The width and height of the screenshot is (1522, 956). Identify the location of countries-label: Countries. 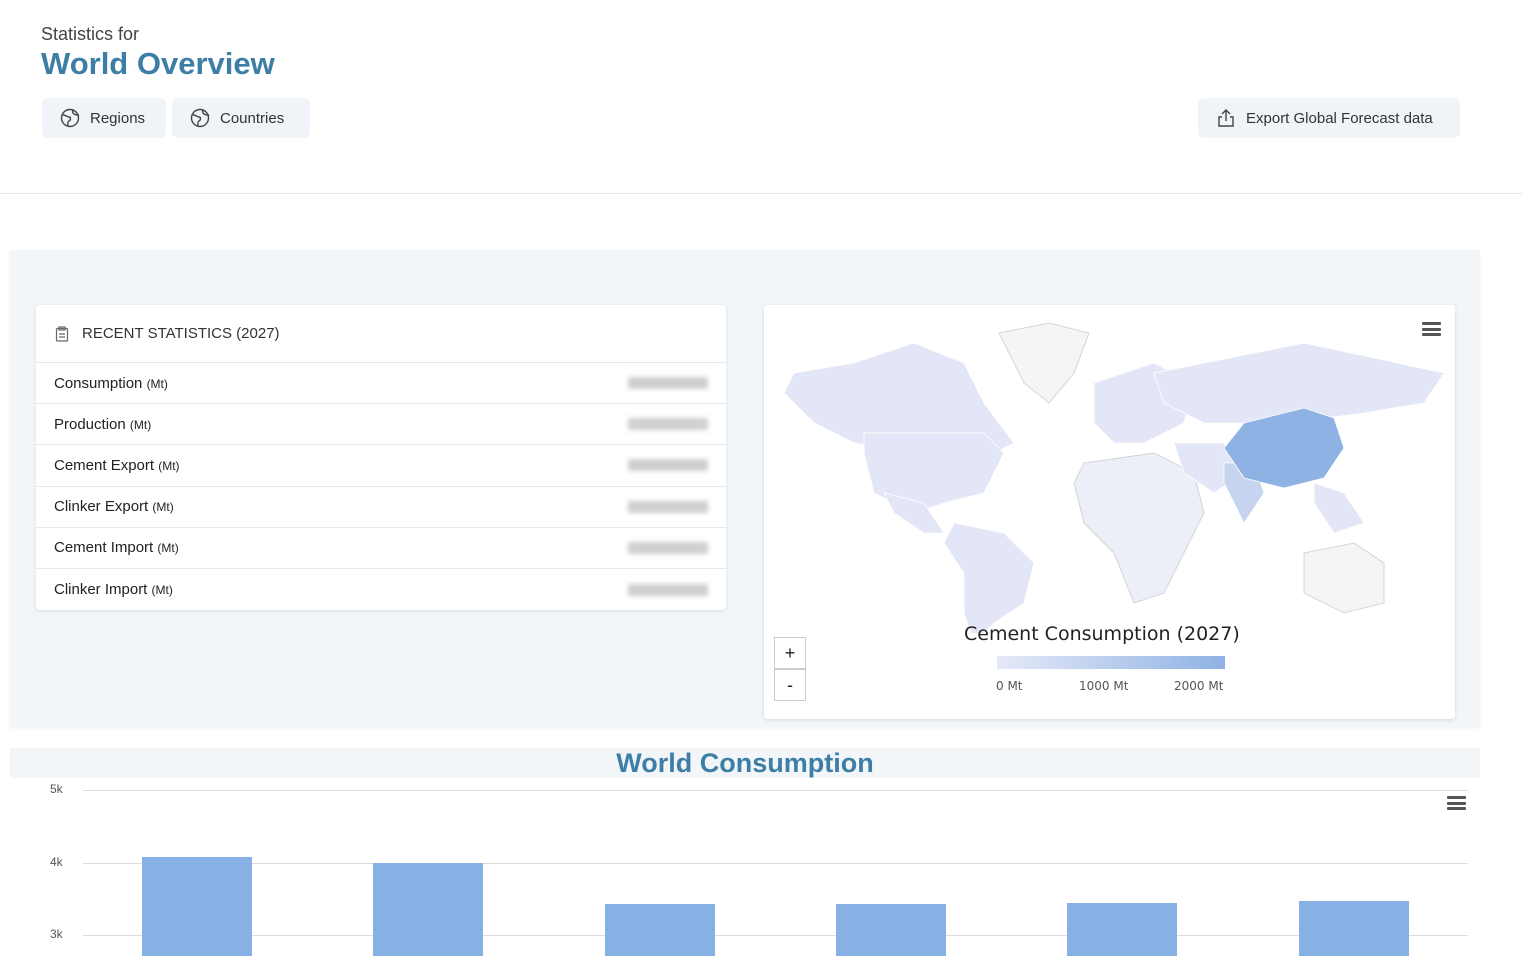
(252, 118).